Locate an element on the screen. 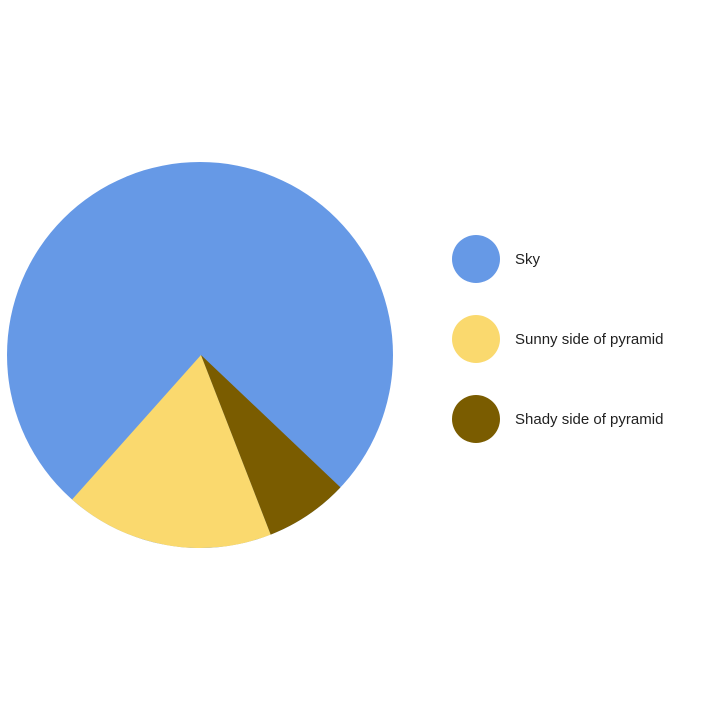 Image resolution: width=720 pixels, height=721 pixels. legend-label: Shady side of pyramid is located at coordinates (589, 419).